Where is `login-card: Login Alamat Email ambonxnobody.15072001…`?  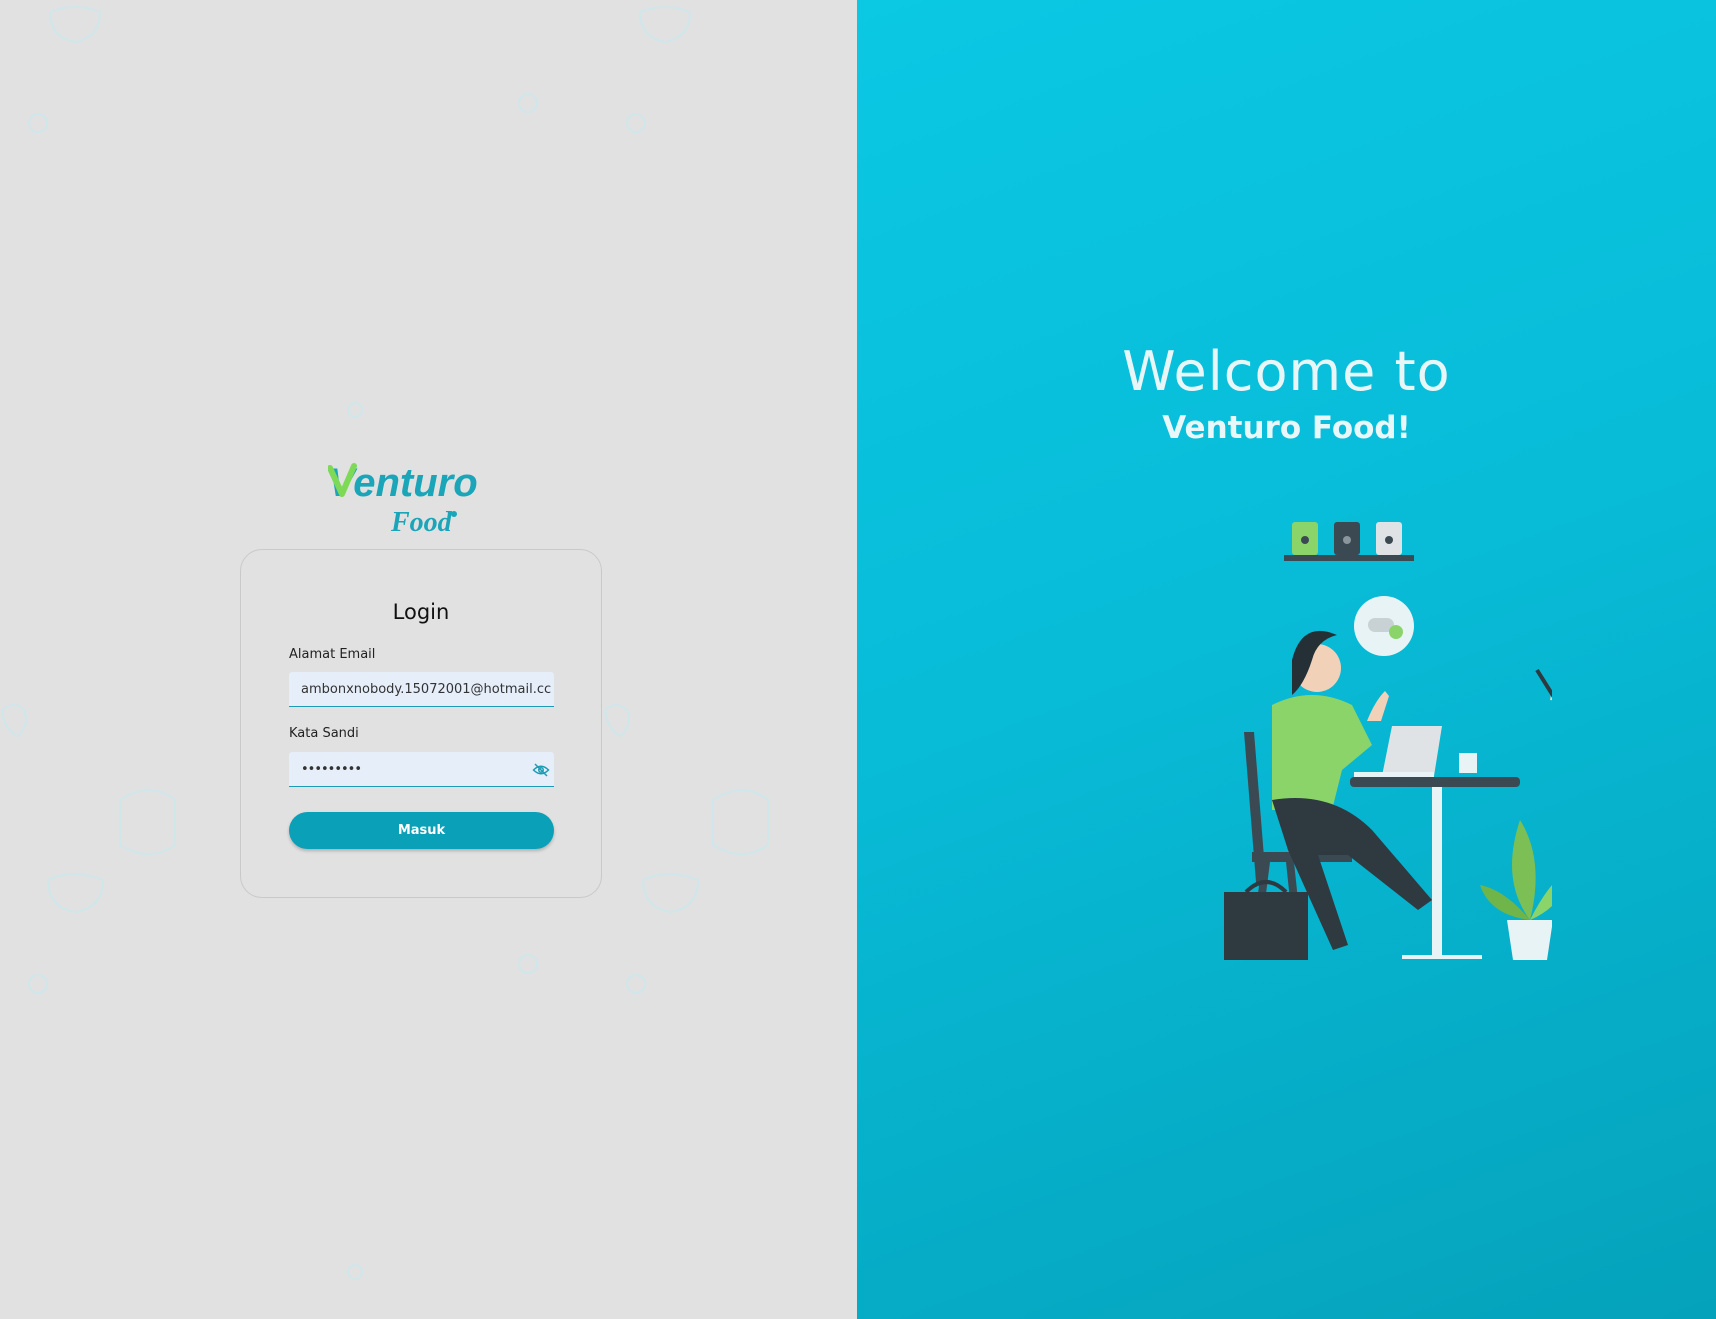
login-card: Login Alamat Email ambonxnobody.15072001… is located at coordinates (421, 723).